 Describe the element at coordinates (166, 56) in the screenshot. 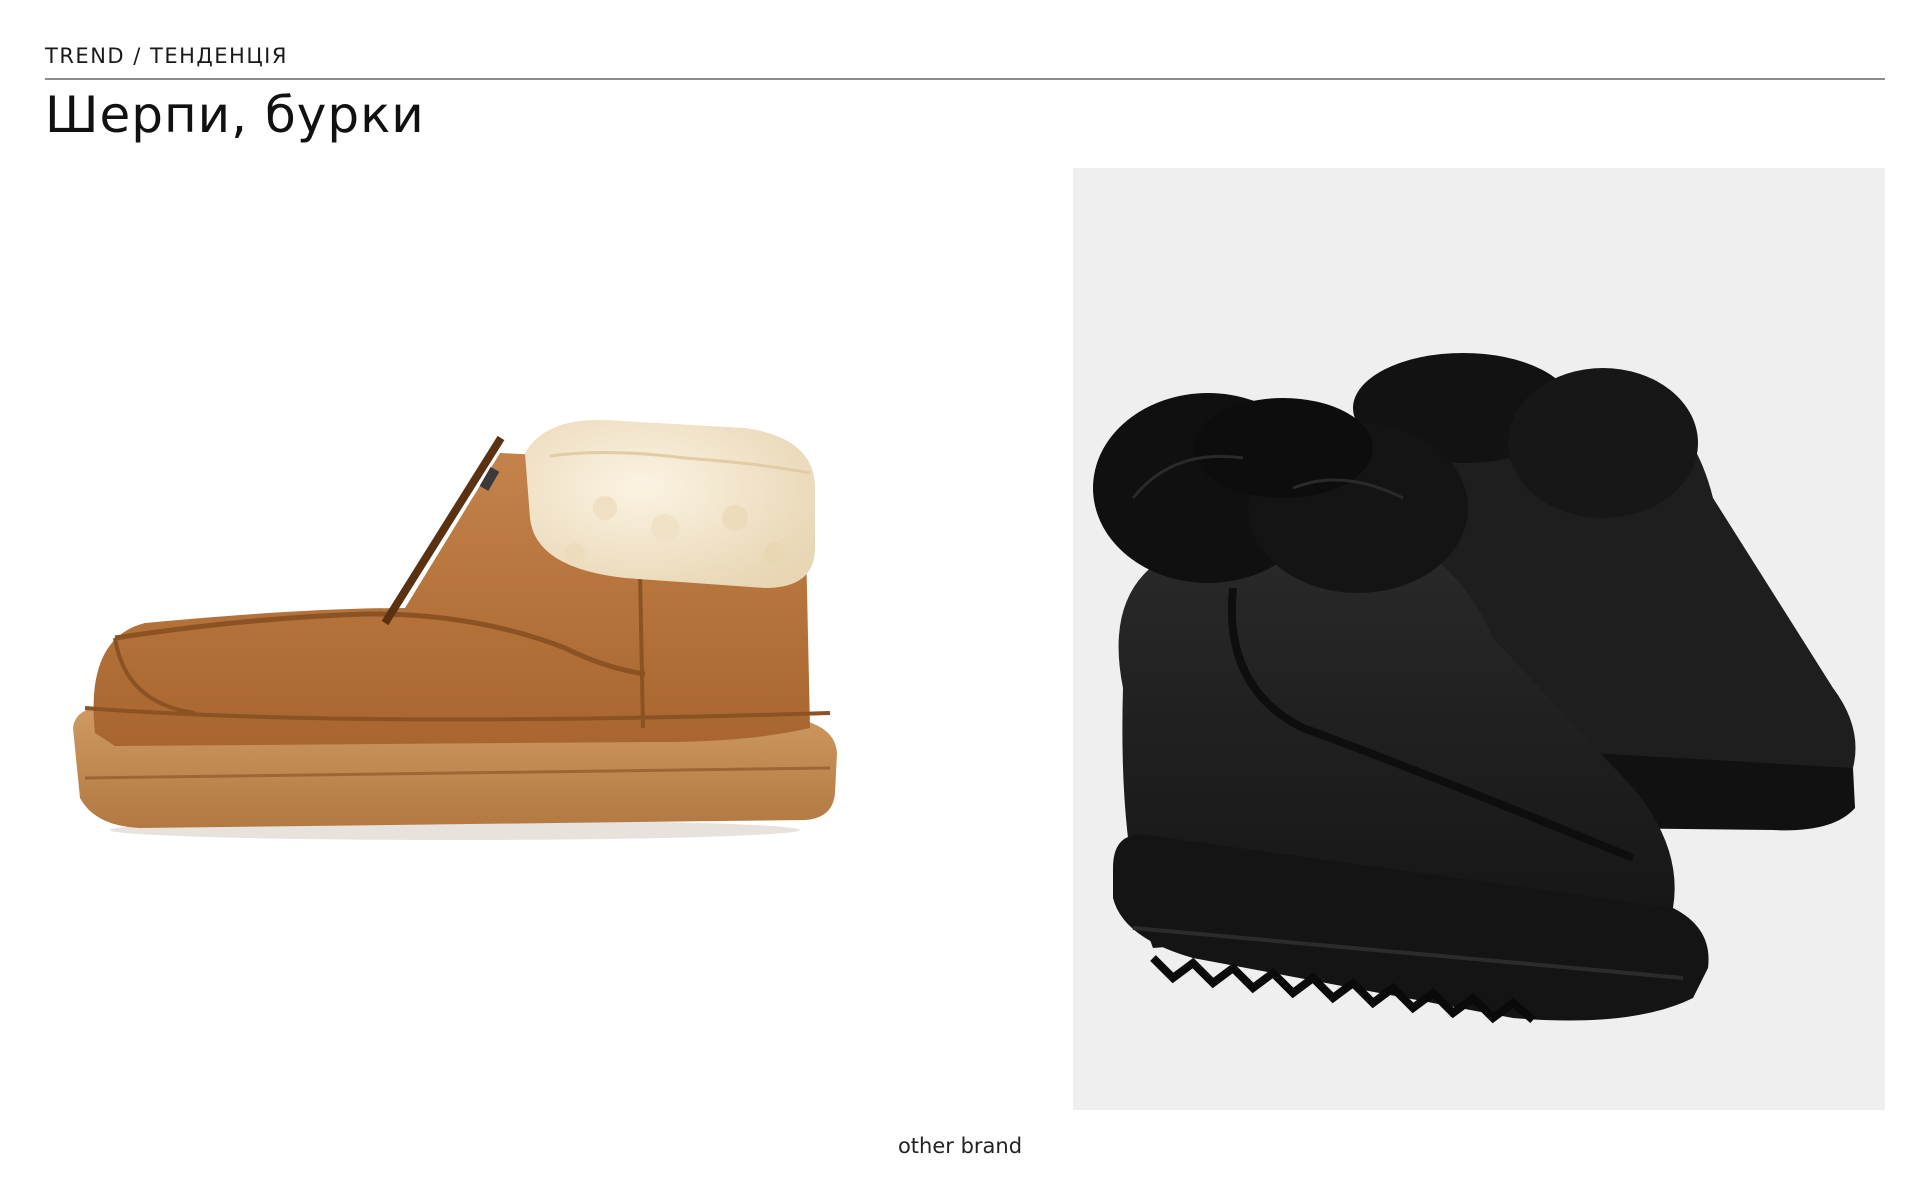

I see `section-kicker: TREND / ТЕНДЕНЦІЯ` at that location.